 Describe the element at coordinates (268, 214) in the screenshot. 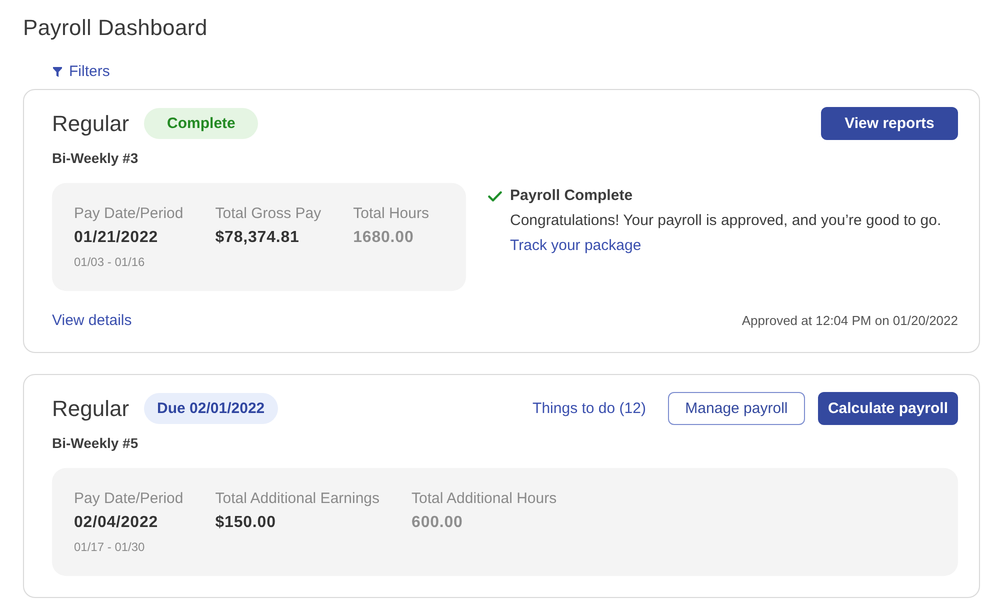

I see `summary-label: Total Gross Pay` at that location.